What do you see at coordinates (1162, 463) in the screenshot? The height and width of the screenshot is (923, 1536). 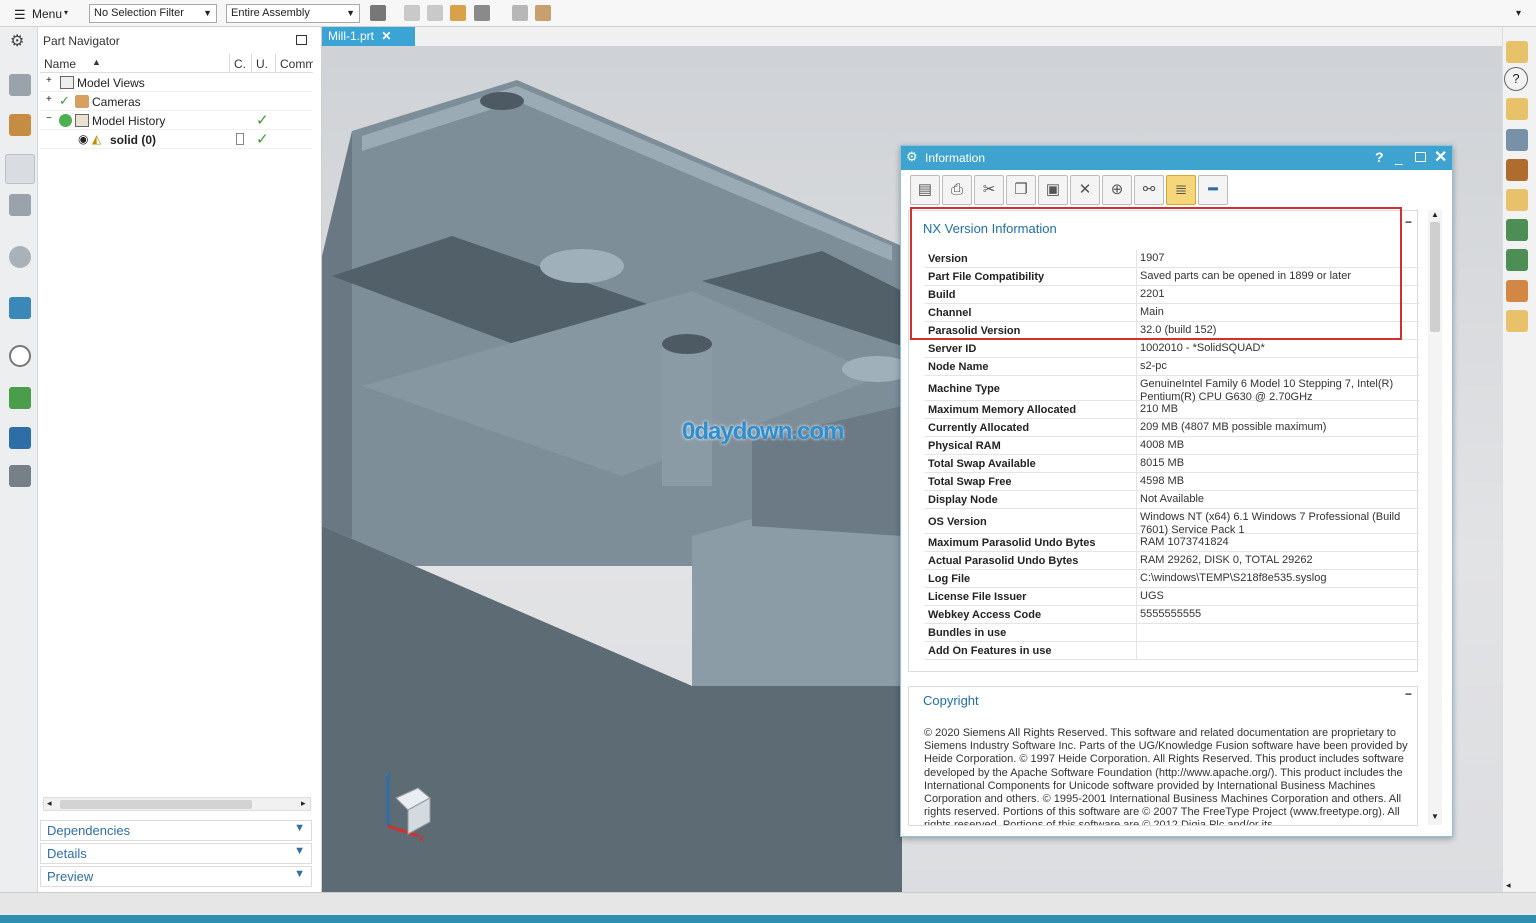 I see `info-value: 8015 MB` at bounding box center [1162, 463].